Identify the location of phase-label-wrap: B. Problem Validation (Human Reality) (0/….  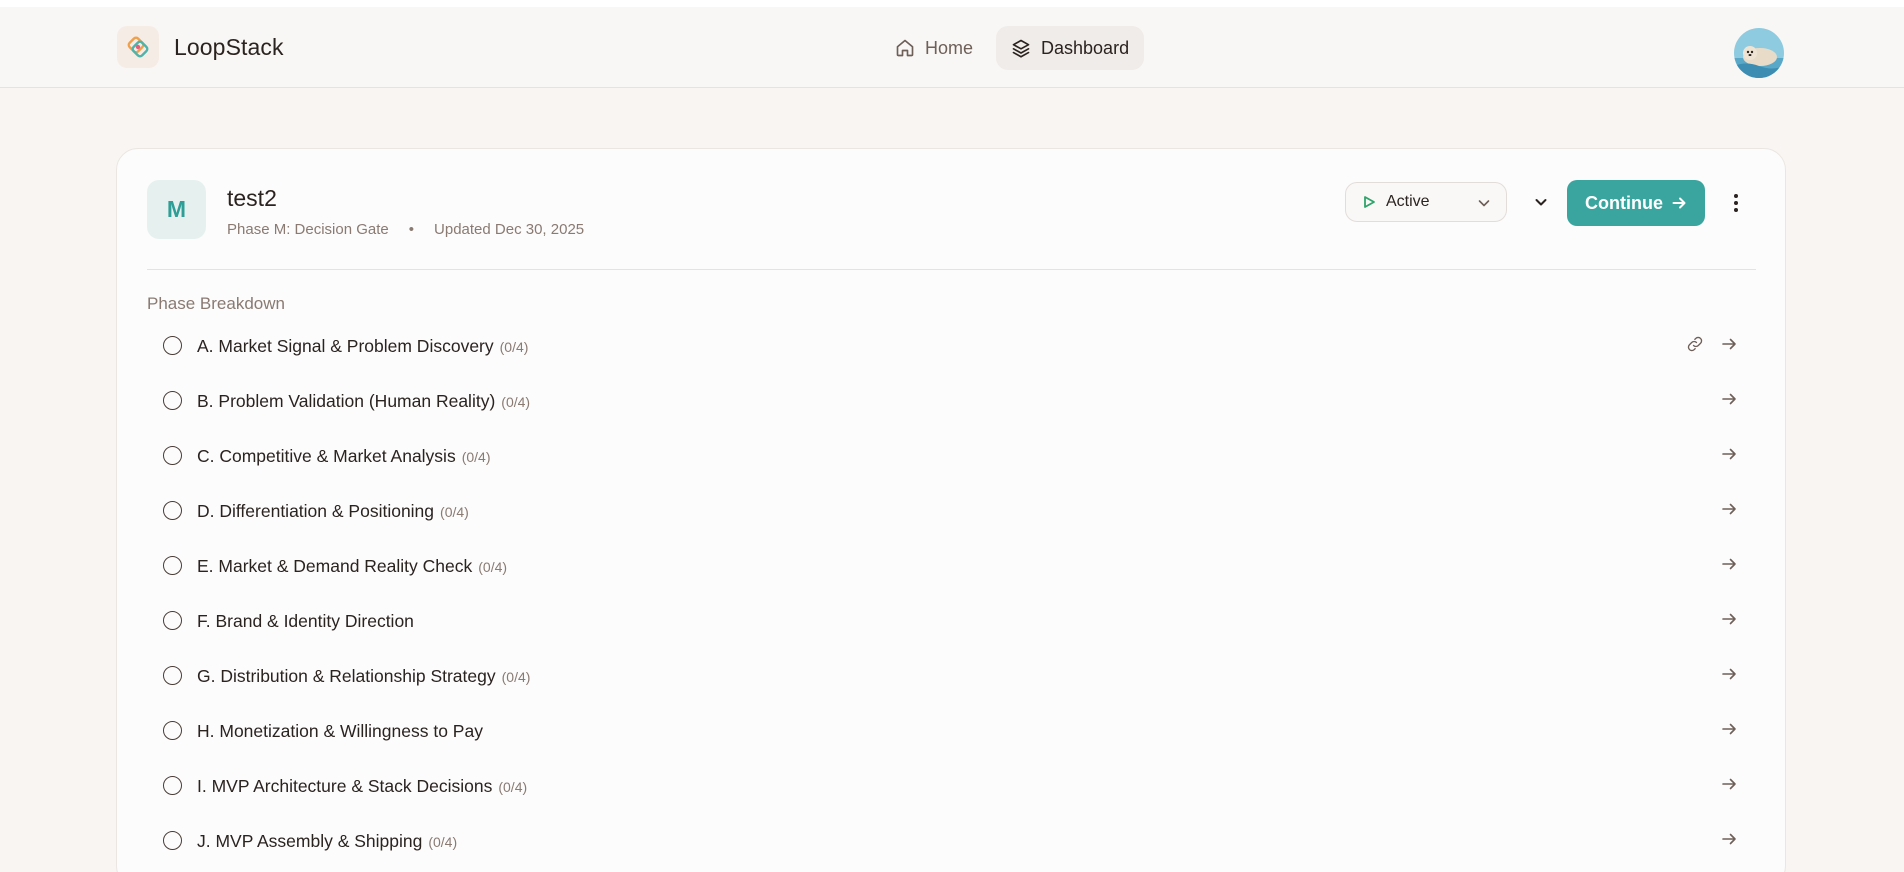
(363, 401).